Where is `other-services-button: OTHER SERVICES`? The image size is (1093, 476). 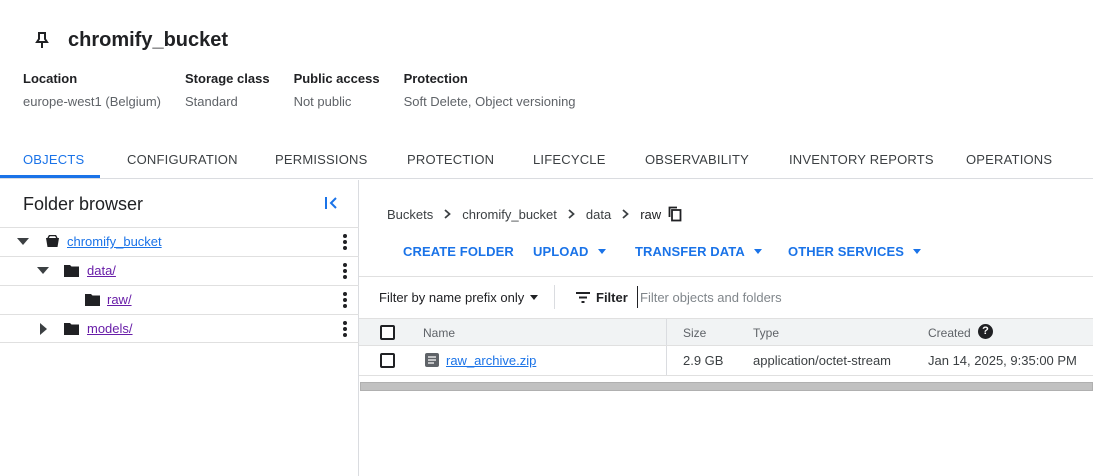
other-services-button: OTHER SERVICES is located at coordinates (855, 251).